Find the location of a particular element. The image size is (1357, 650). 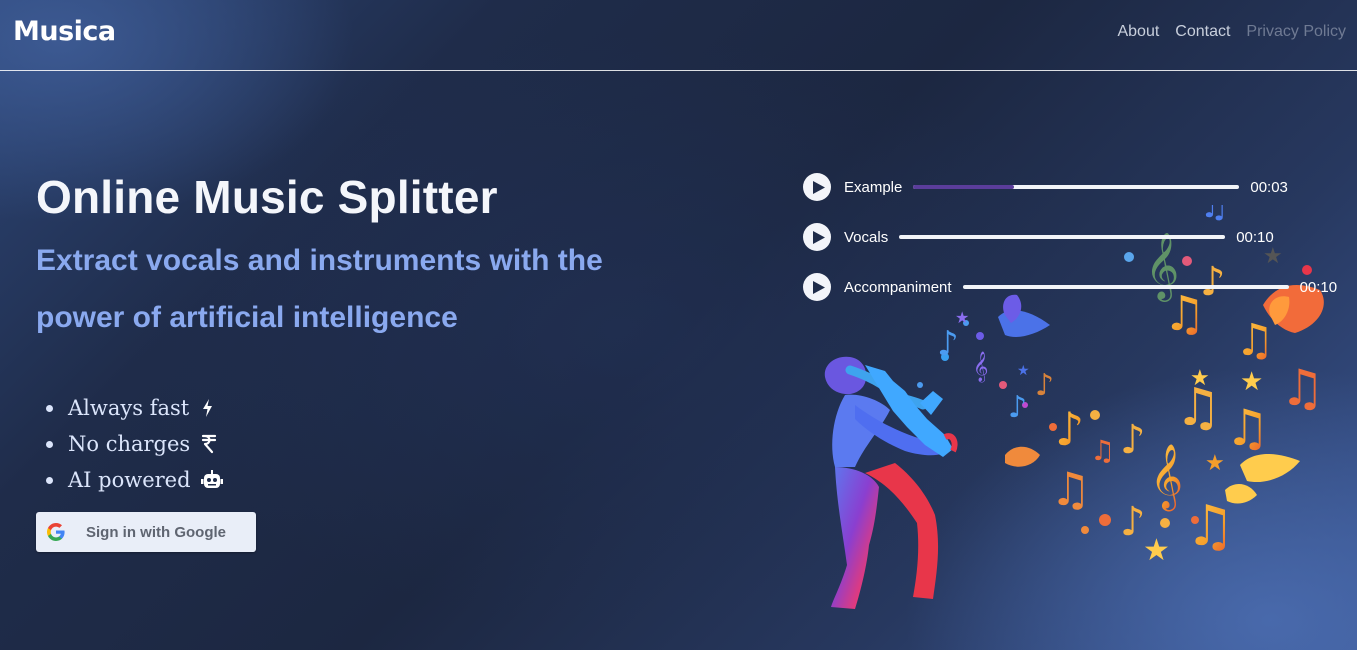

brand-logo: Musica is located at coordinates (64, 31).